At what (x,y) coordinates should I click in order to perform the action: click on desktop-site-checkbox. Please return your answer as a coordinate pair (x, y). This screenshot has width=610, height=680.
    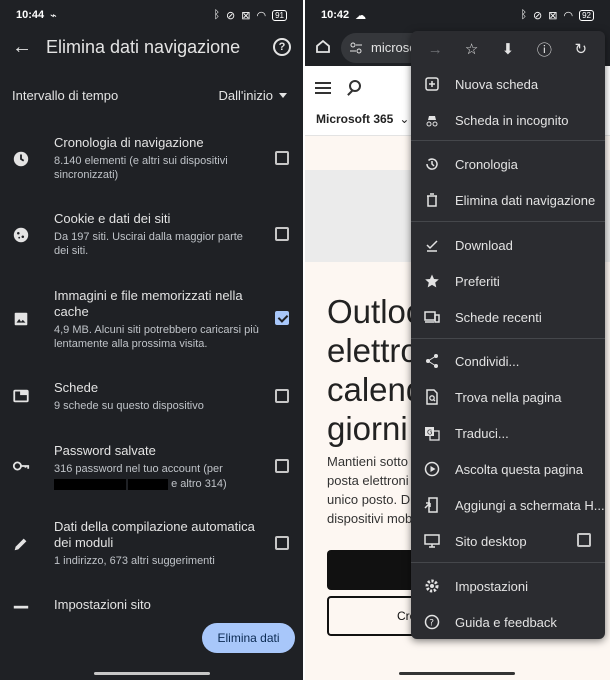
    Looking at the image, I should click on (584, 540).